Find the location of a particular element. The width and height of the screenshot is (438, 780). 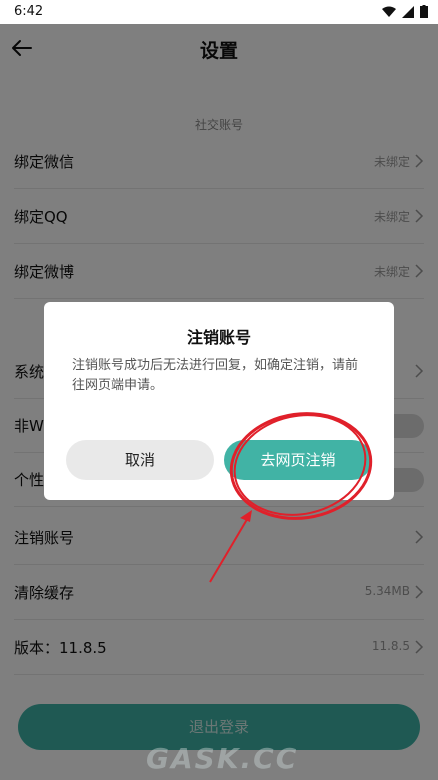

signal-icon is located at coordinates (408, 11).